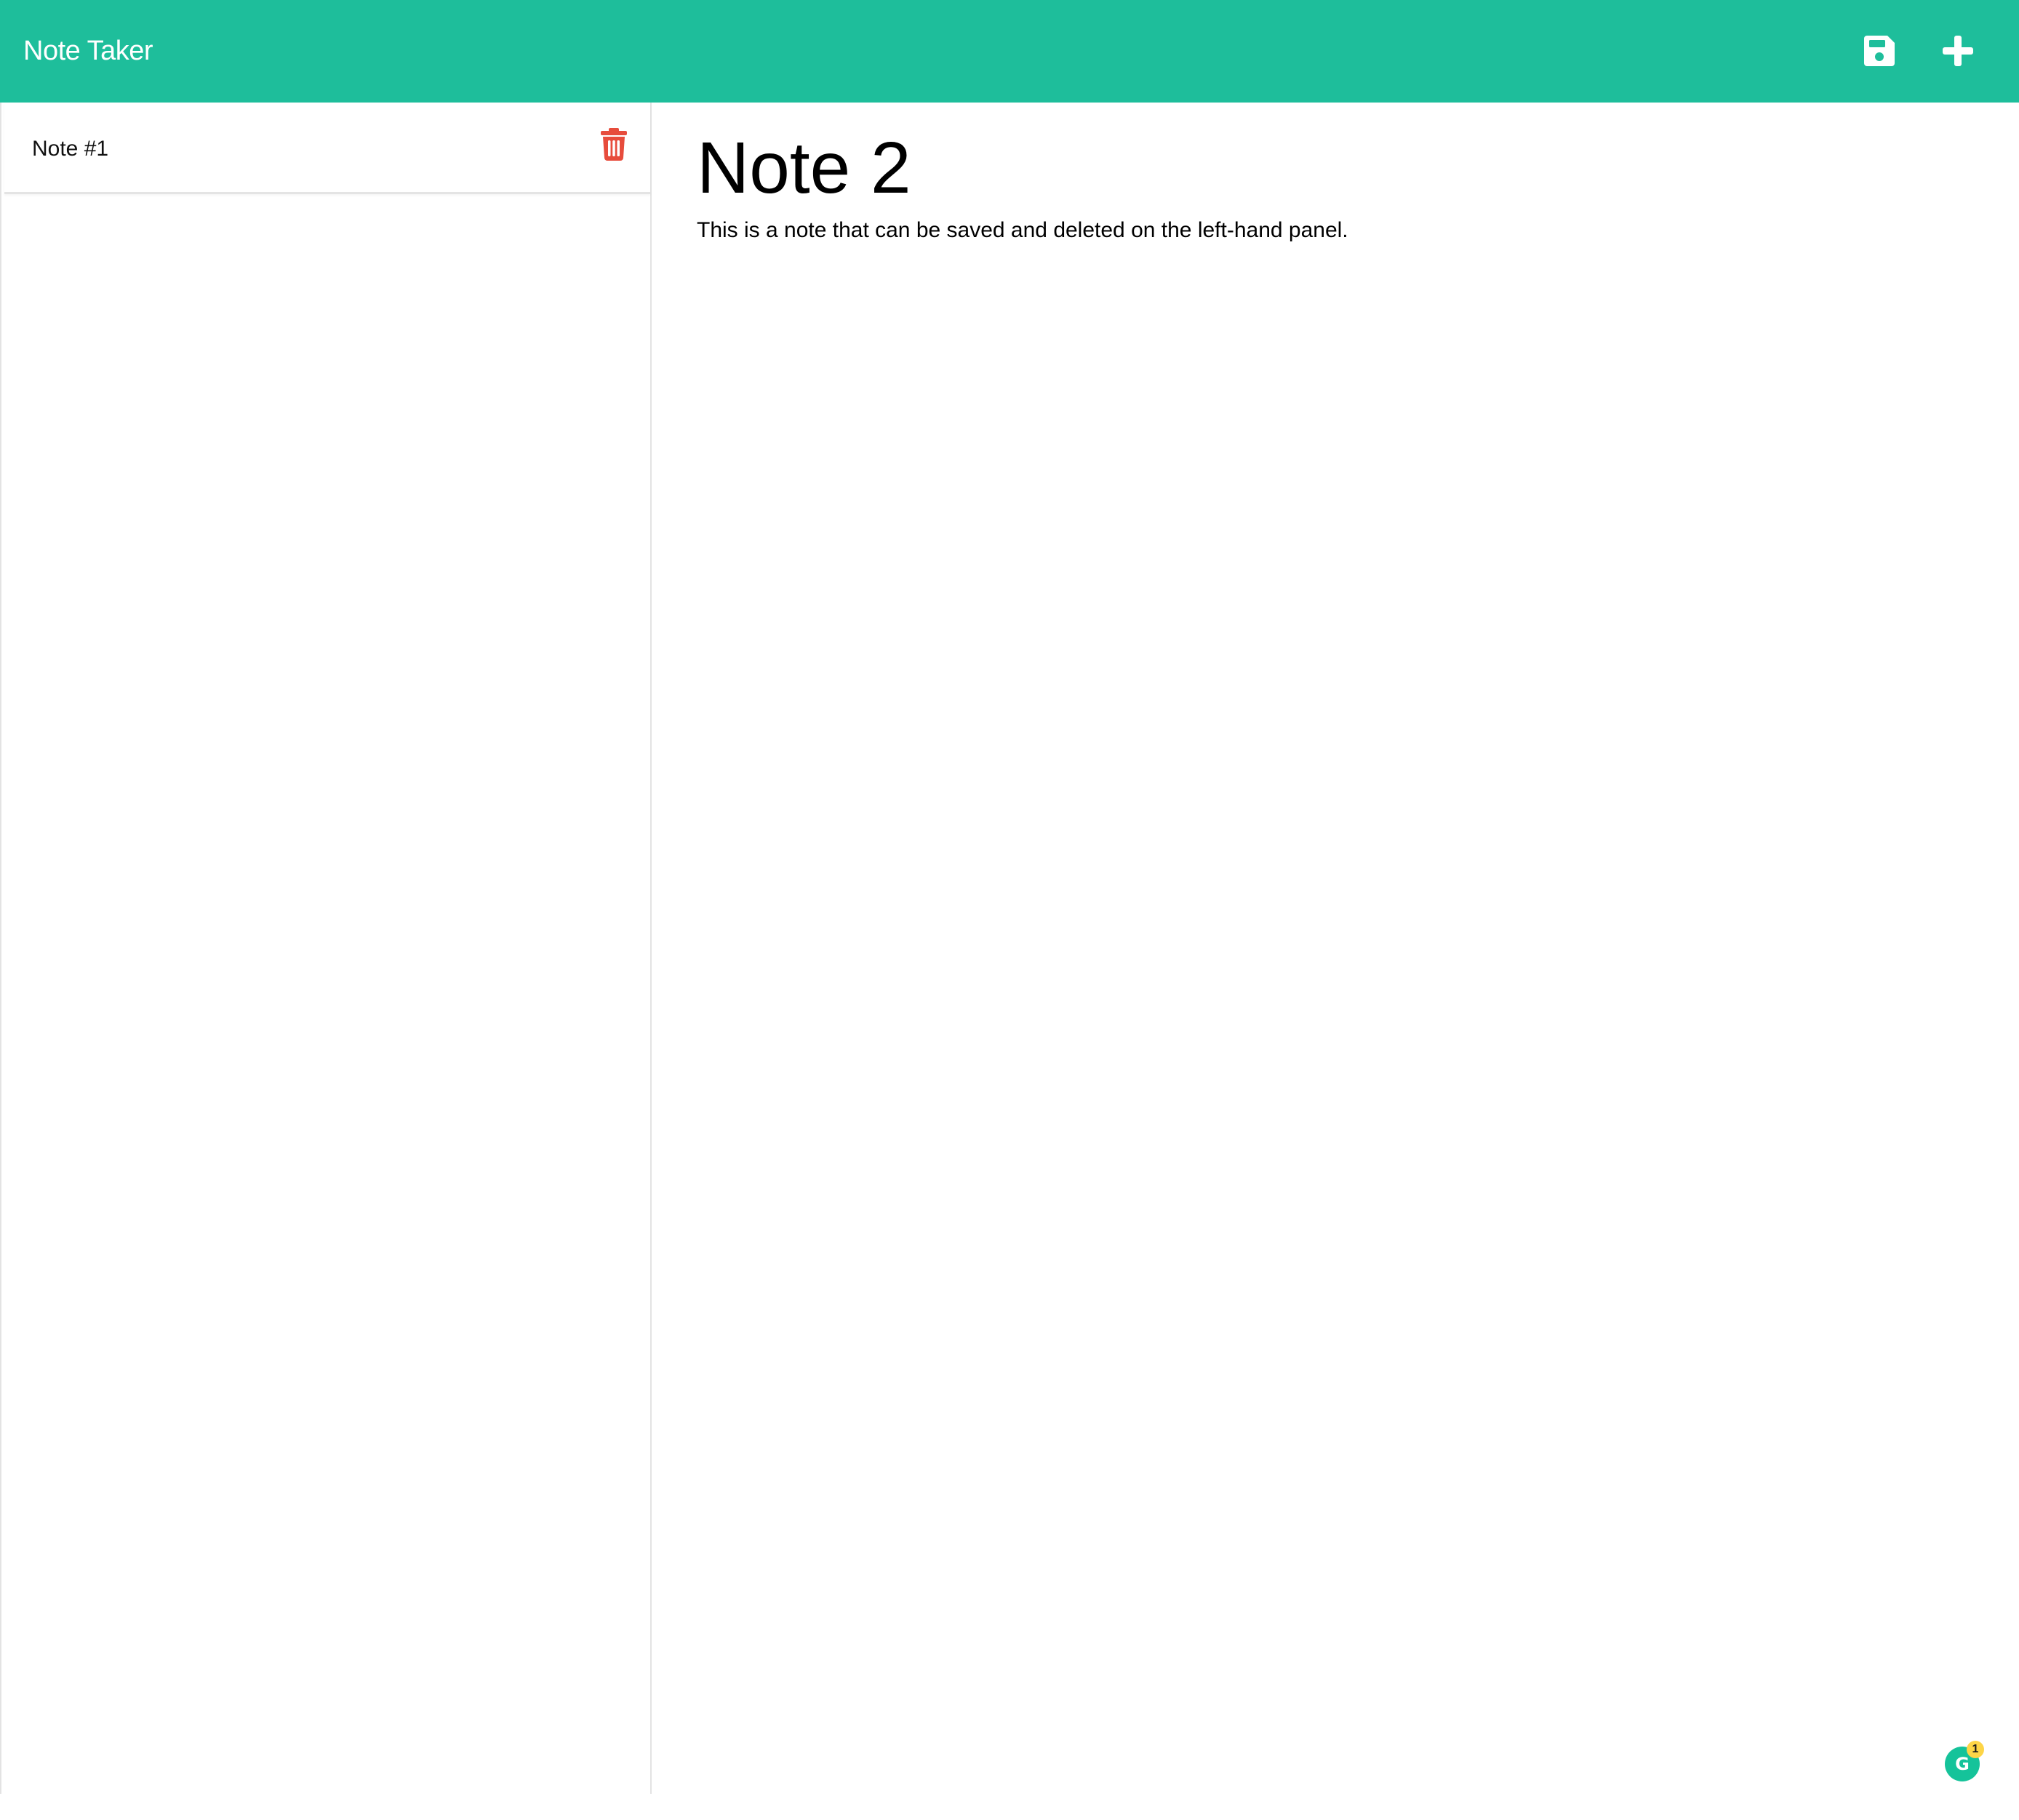  I want to click on list-item: Note #1, so click(327, 148).